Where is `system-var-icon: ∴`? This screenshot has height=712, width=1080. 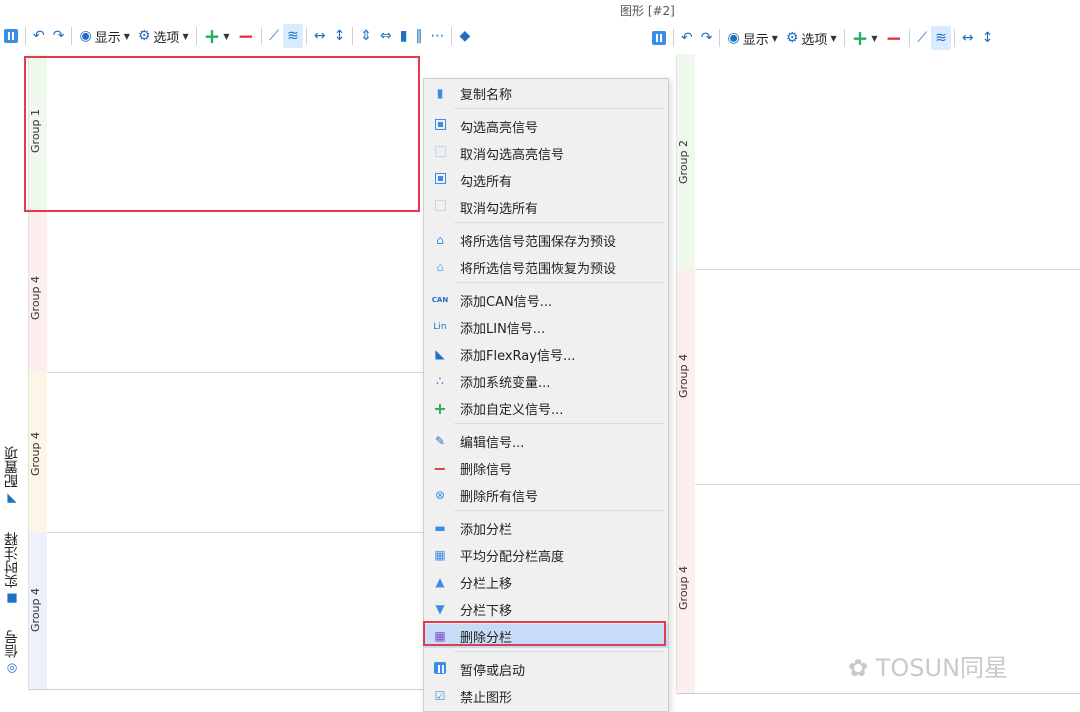
system-var-icon: ∴ is located at coordinates (440, 381).